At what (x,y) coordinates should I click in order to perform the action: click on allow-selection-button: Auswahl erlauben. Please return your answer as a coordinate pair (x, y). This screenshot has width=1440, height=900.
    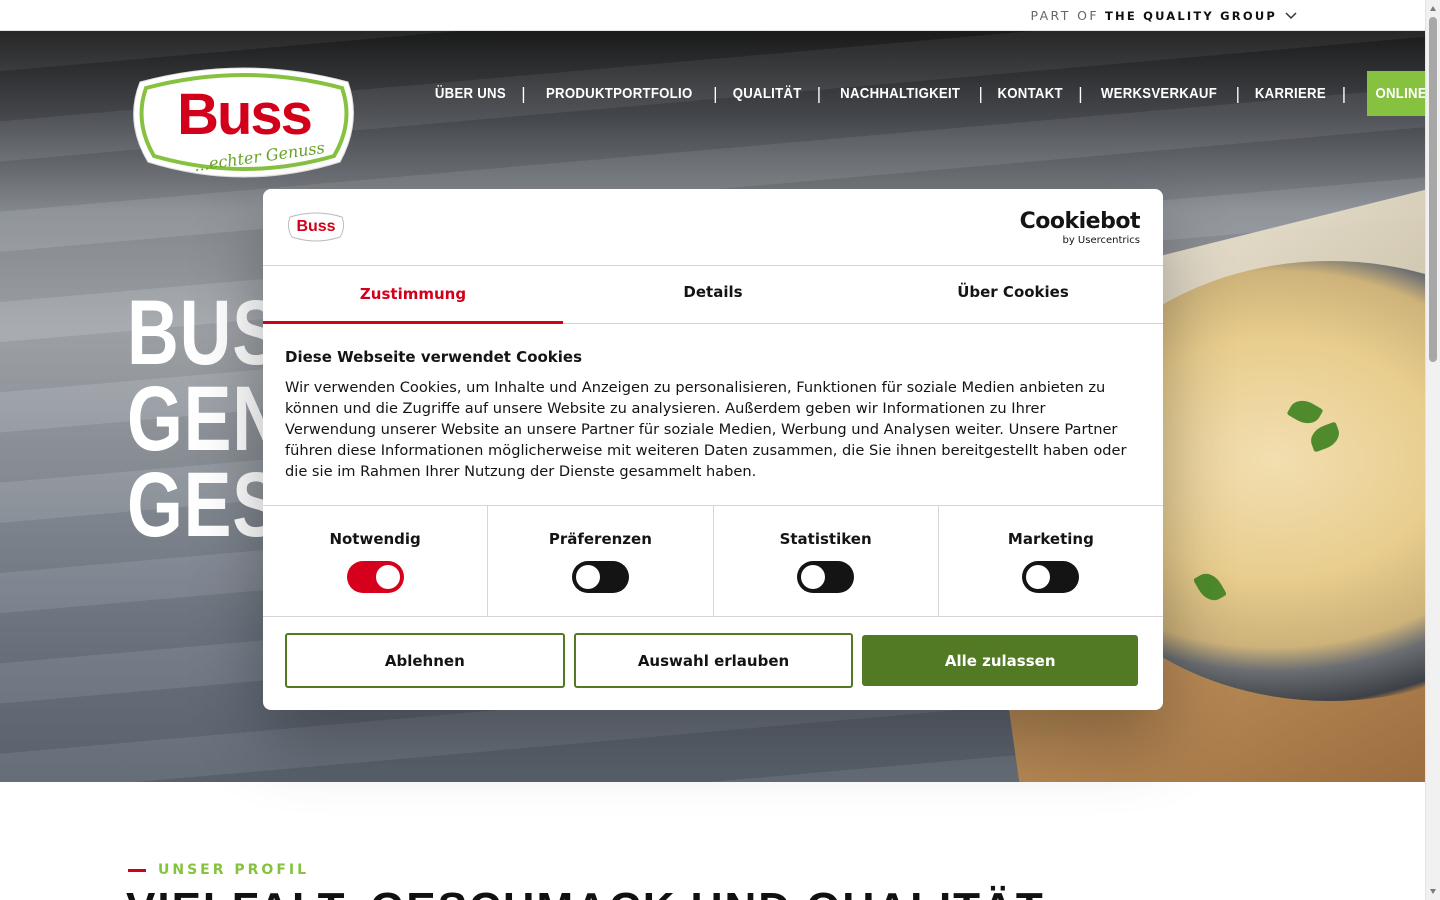
    Looking at the image, I should click on (713, 660).